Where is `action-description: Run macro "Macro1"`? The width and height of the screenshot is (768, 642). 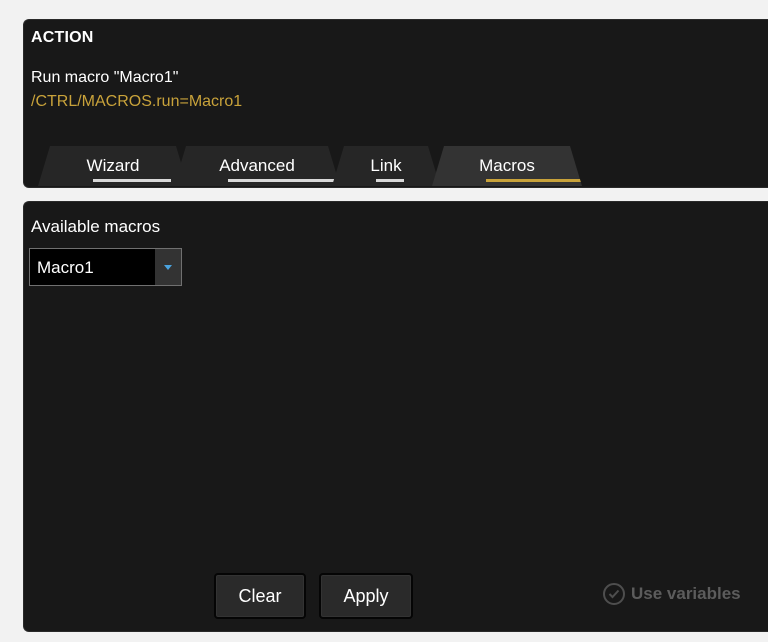
action-description: Run macro "Macro1" is located at coordinates (105, 77).